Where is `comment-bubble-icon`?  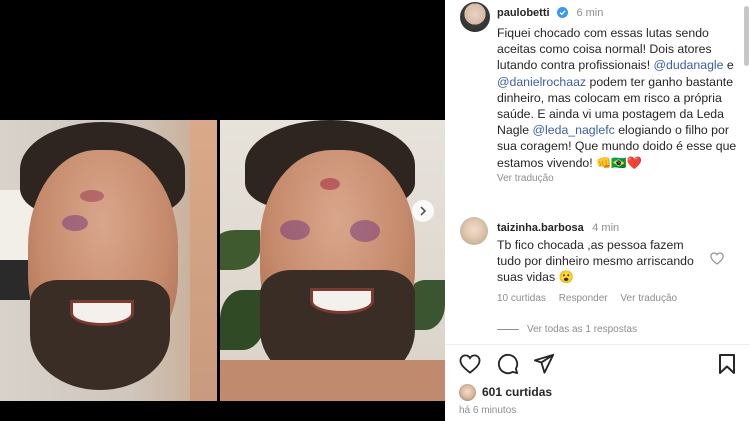
comment-bubble-icon is located at coordinates (508, 364).